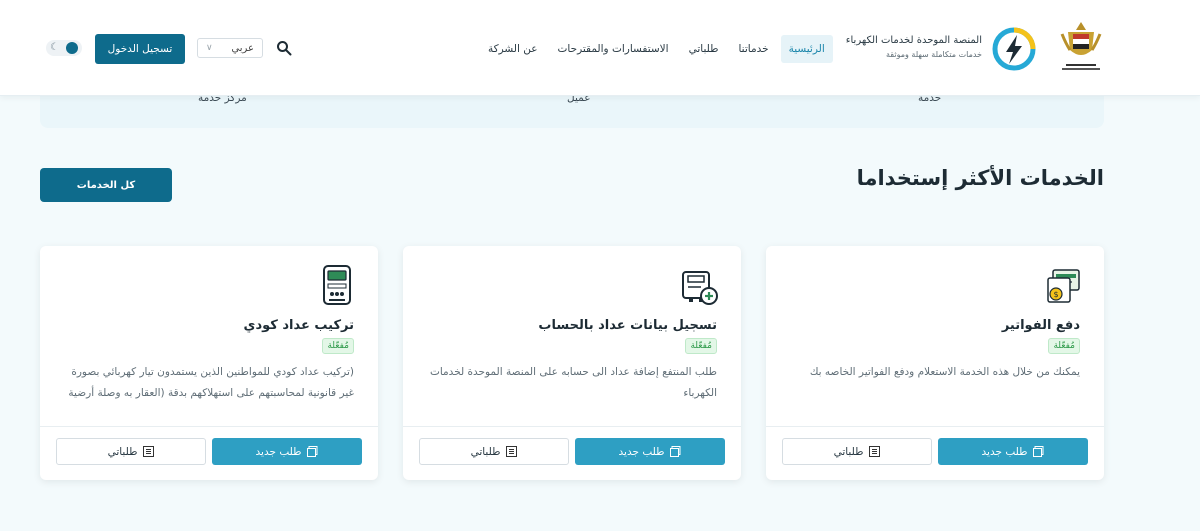  I want to click on platform-logo, so click(1014, 49).